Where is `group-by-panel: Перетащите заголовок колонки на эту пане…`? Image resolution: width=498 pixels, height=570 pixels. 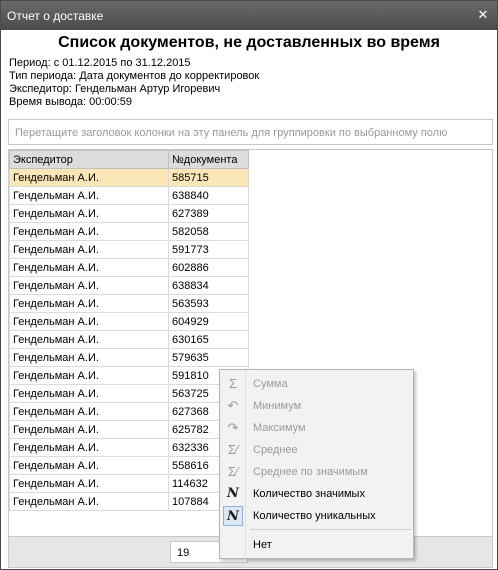 group-by-panel: Перетащите заголовок колонки на эту пане… is located at coordinates (250, 132).